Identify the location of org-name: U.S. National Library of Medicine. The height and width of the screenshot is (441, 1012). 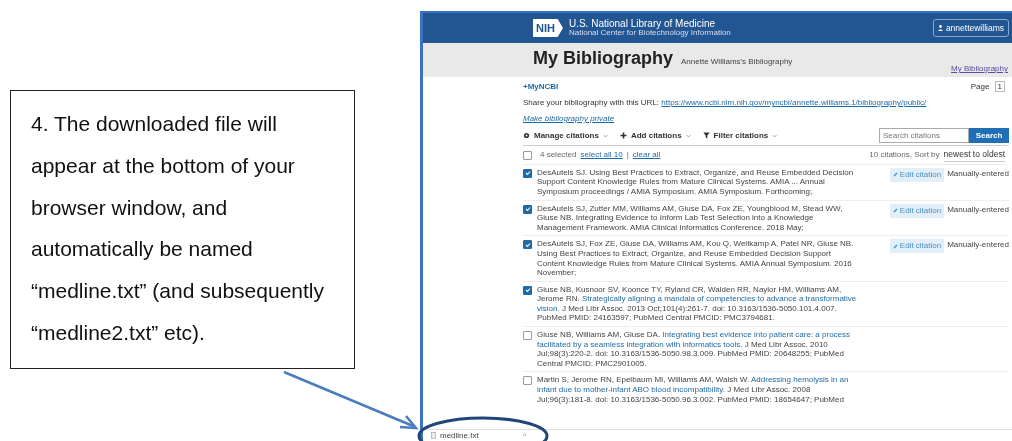
(642, 24).